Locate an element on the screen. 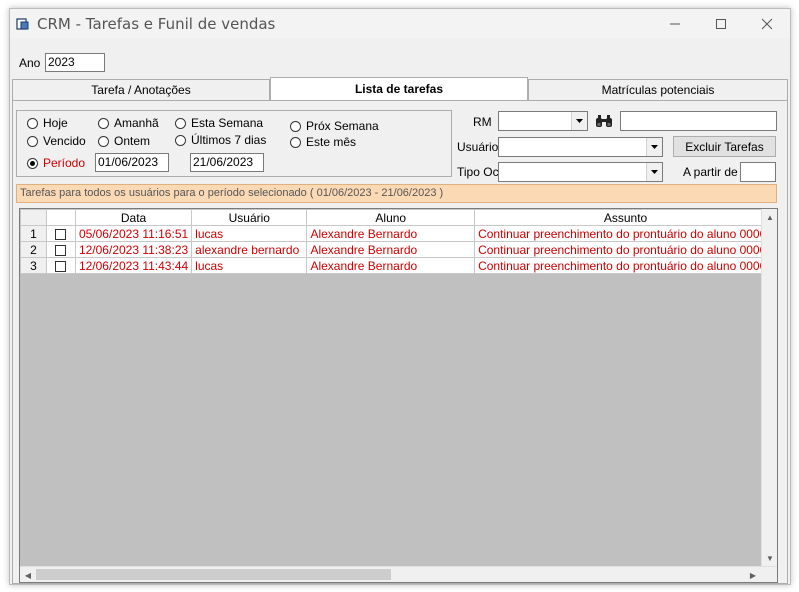 The height and width of the screenshot is (592, 799). rm-combo is located at coordinates (543, 121).